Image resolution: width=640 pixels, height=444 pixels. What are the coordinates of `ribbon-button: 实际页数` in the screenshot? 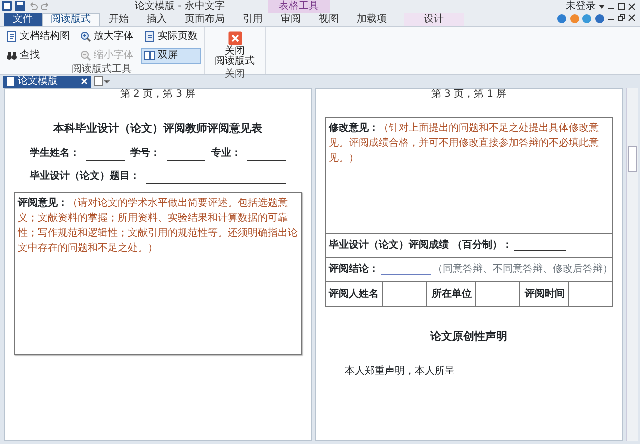 It's located at (171, 37).